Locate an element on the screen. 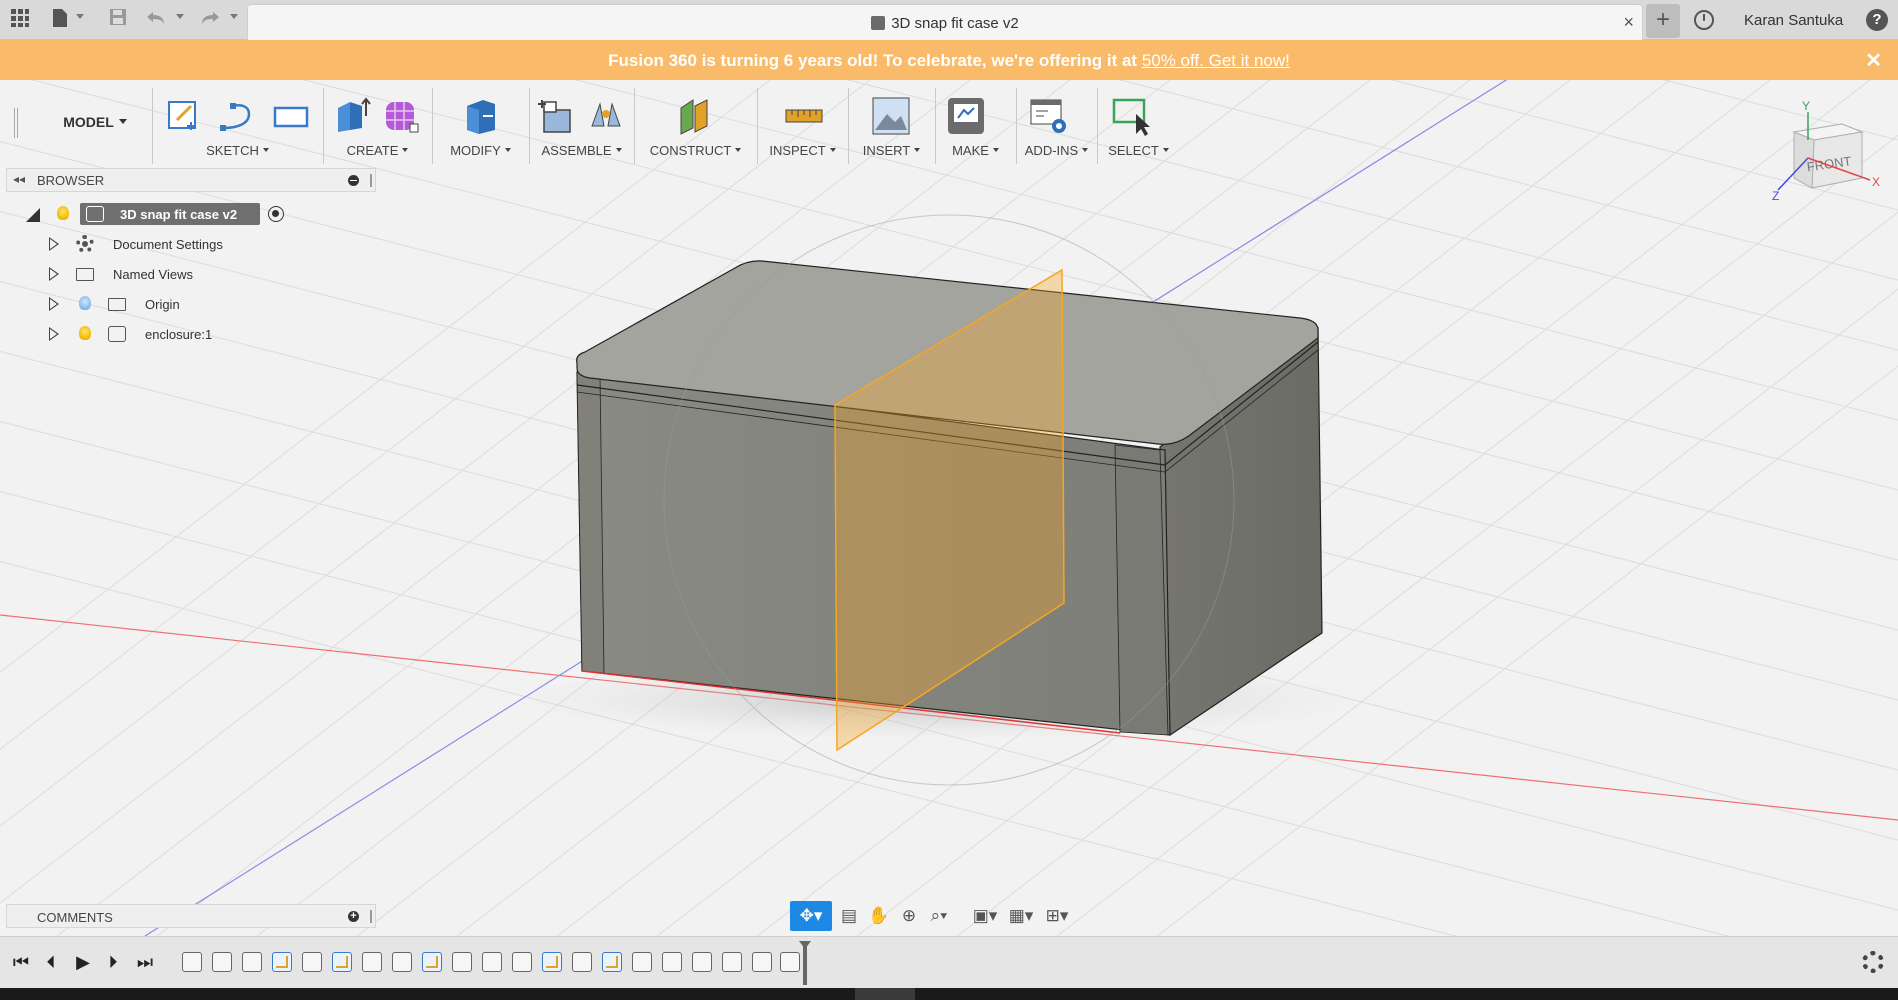  look-at-icon: ▤ is located at coordinates (849, 916).